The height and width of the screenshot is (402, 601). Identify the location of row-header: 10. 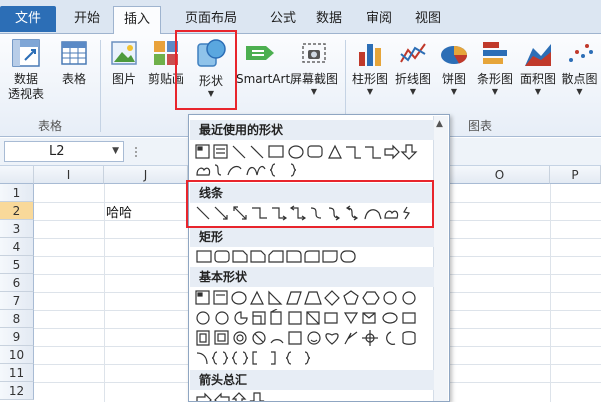
(17, 355).